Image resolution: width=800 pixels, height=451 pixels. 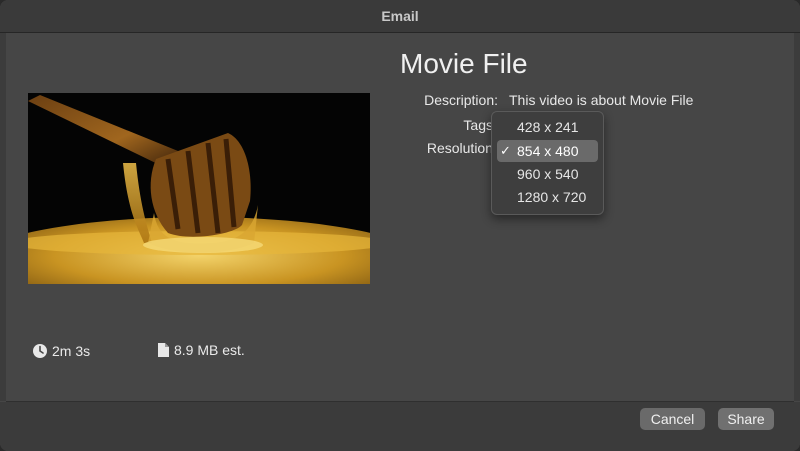 I want to click on resolution-option-428x241: 428 x 241, so click(x=547, y=127).